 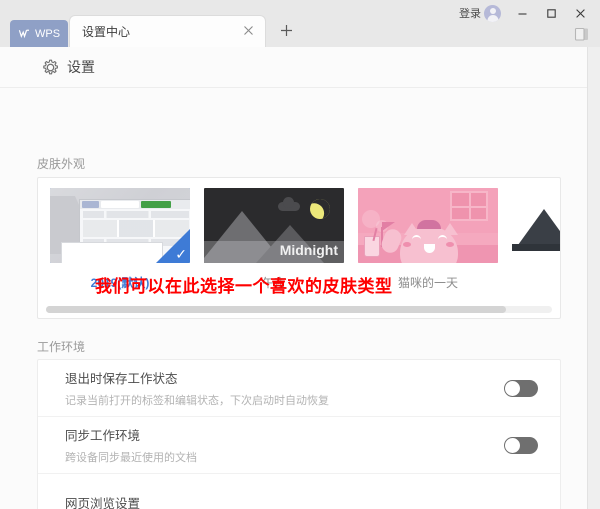 What do you see at coordinates (289, 204) in the screenshot?
I see `cloud-icon` at bounding box center [289, 204].